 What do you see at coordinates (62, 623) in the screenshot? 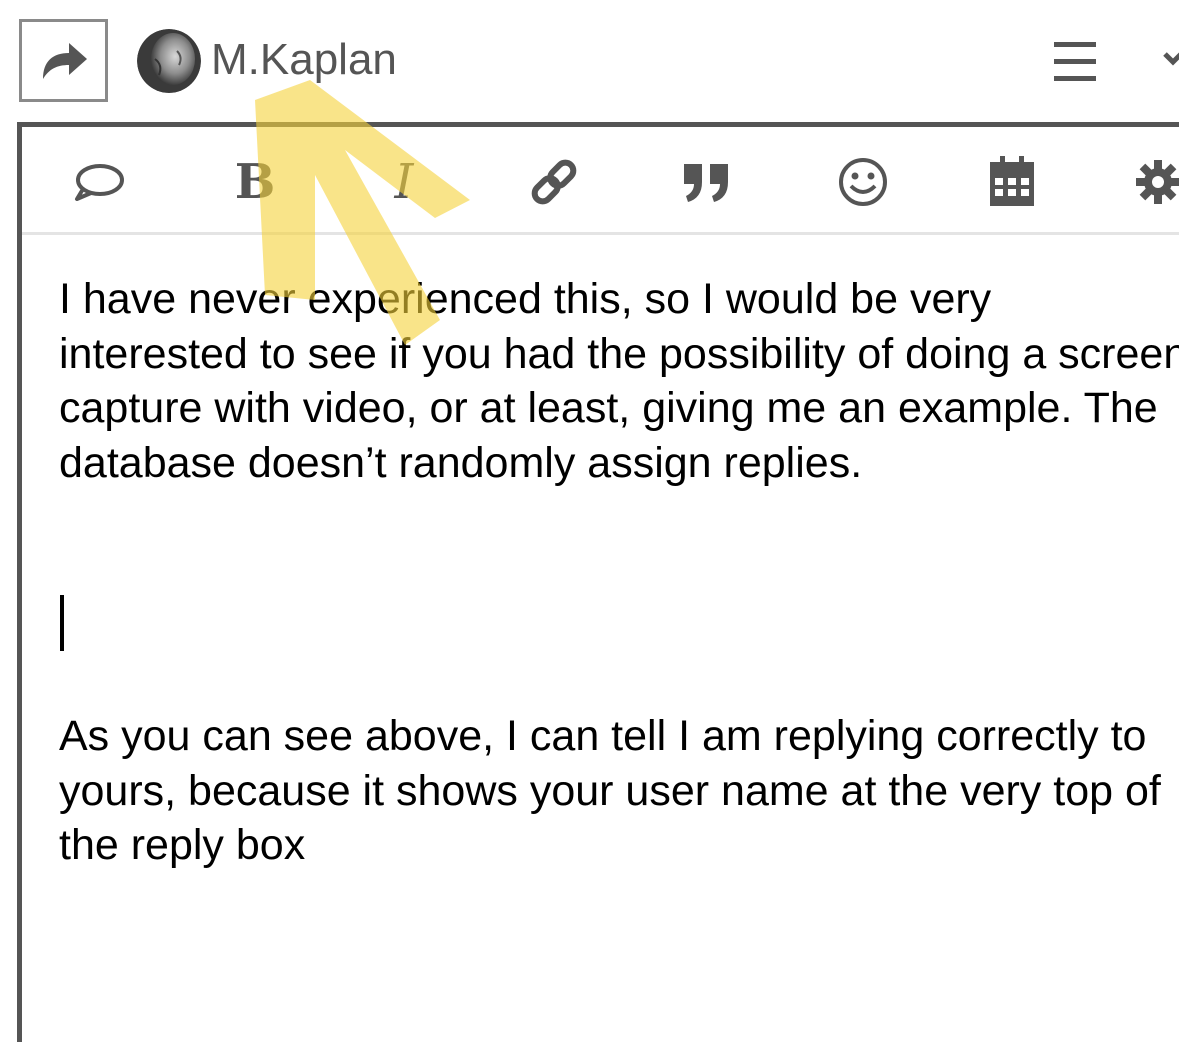
I see `text-cursor` at bounding box center [62, 623].